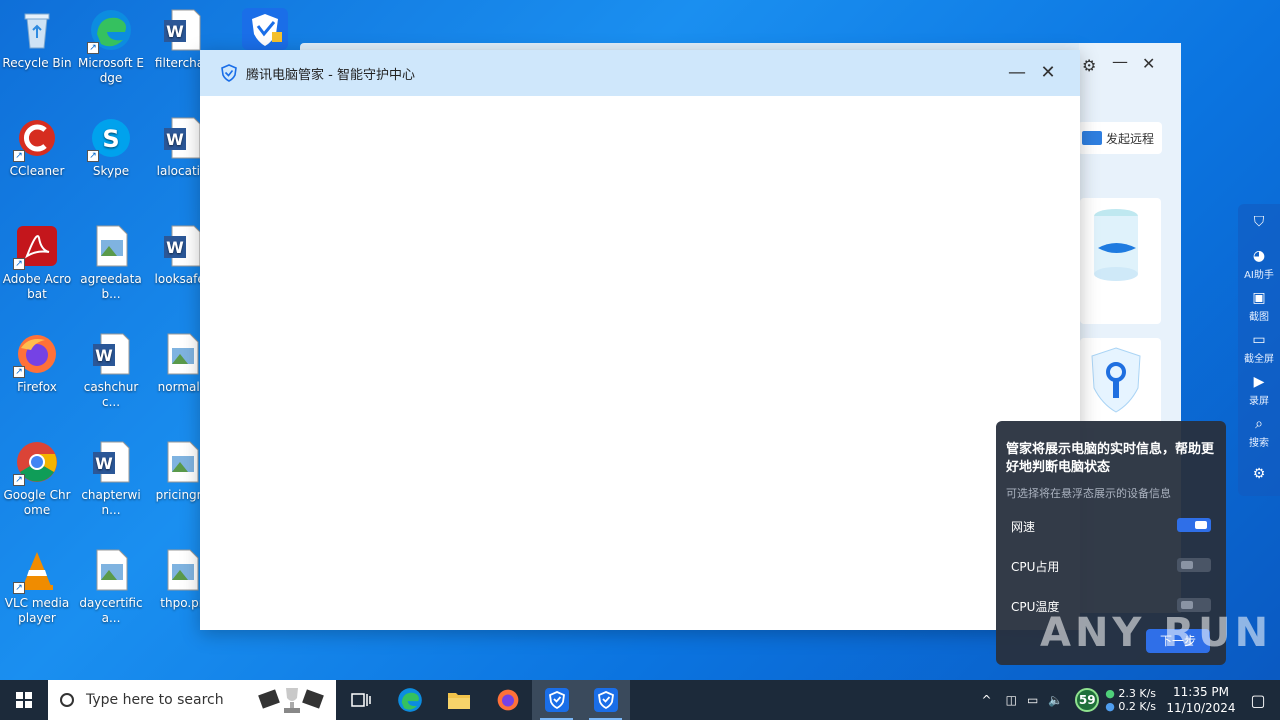 The image size is (1280, 720). I want to click on taskbar-file-explorer, so click(458, 700).